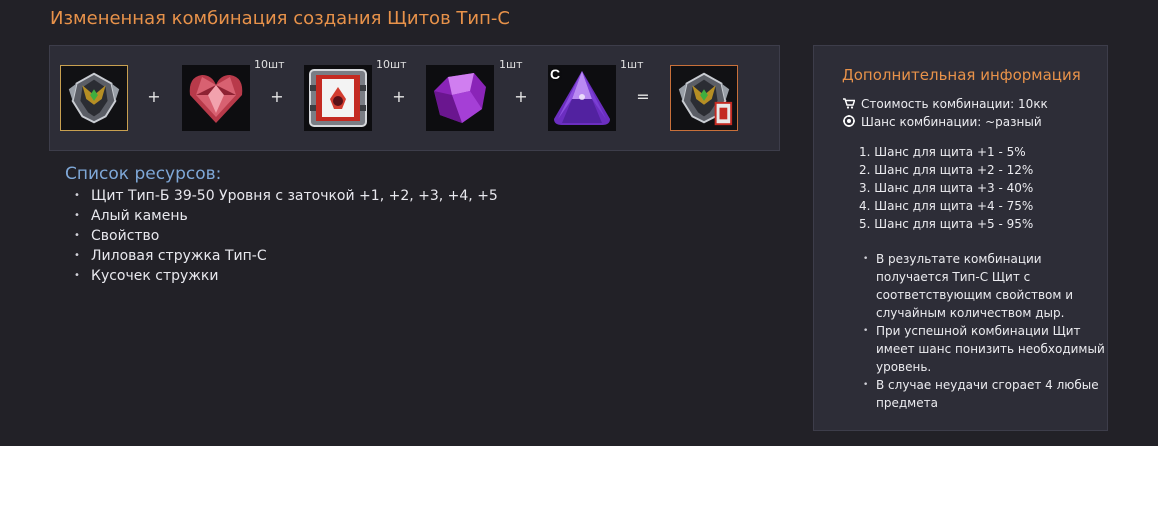 This screenshot has height=512, width=1158. I want to click on item-slot-lilac-shavings, so click(460, 98).